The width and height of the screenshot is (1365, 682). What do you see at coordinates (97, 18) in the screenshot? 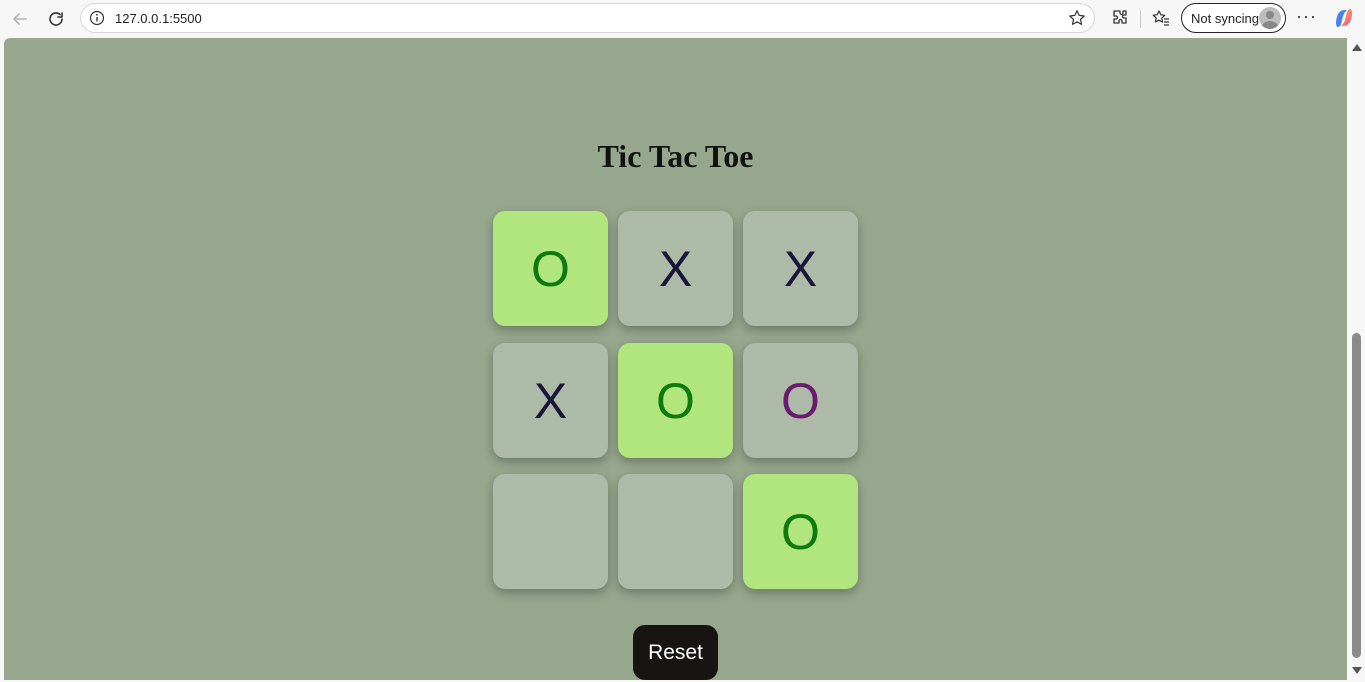
I see `site-info-icon` at bounding box center [97, 18].